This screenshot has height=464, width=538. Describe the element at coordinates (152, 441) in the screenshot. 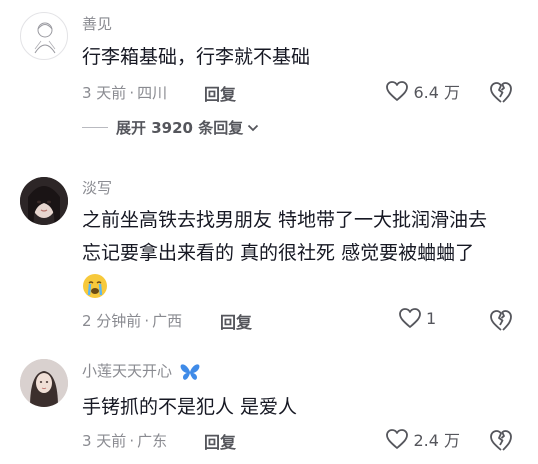

I see `comment-location: 广东` at that location.